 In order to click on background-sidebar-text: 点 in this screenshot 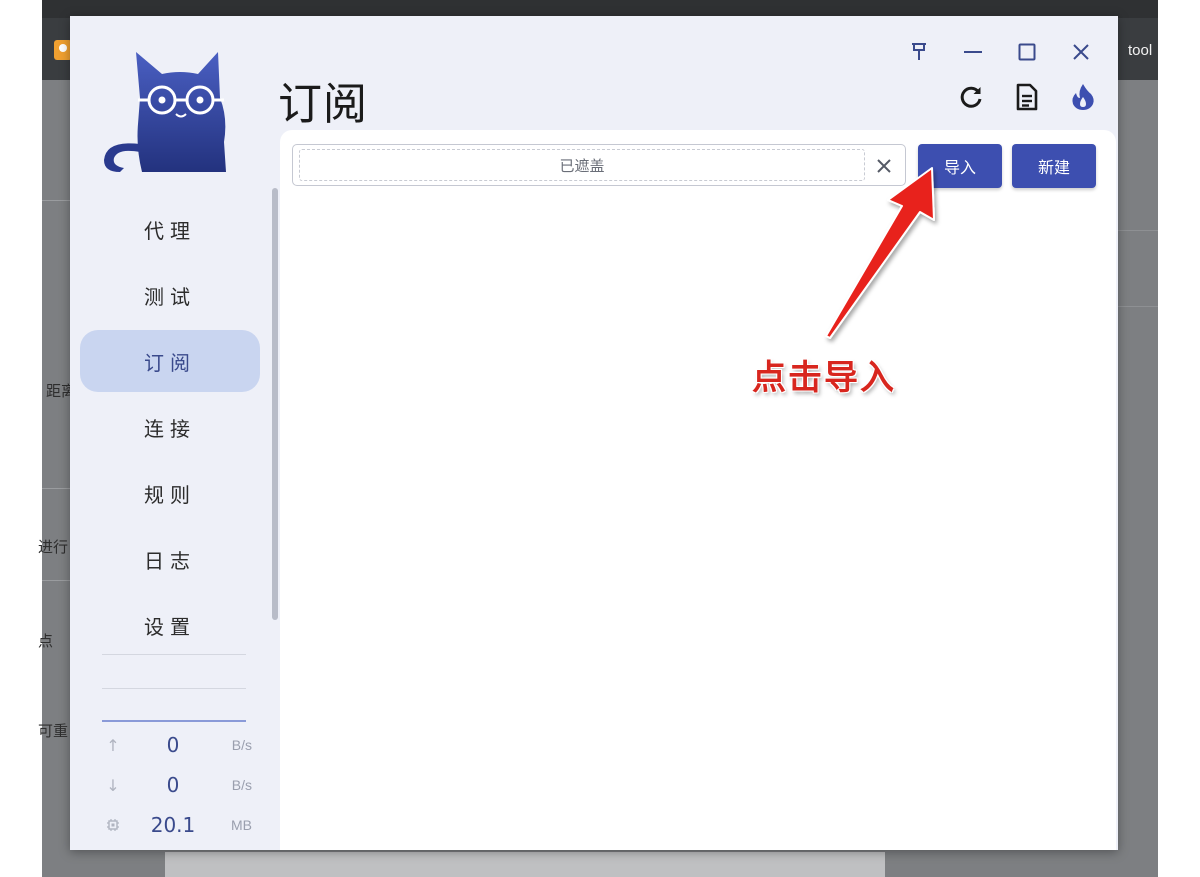, I will do `click(46, 641)`.